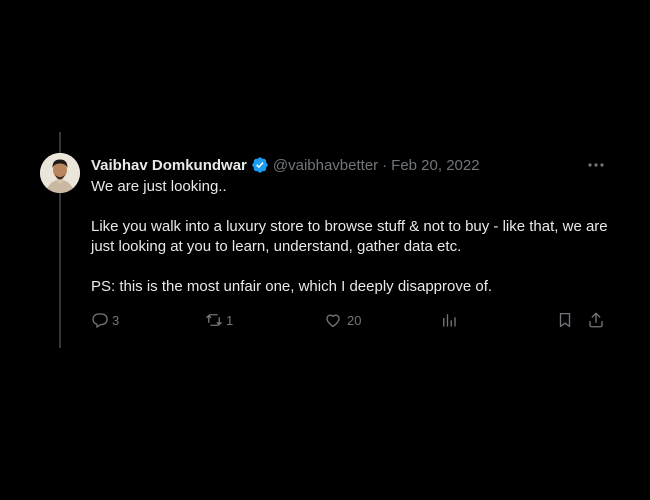 This screenshot has height=500, width=650. I want to click on action-bar: 3 1 20, so click(351, 320).